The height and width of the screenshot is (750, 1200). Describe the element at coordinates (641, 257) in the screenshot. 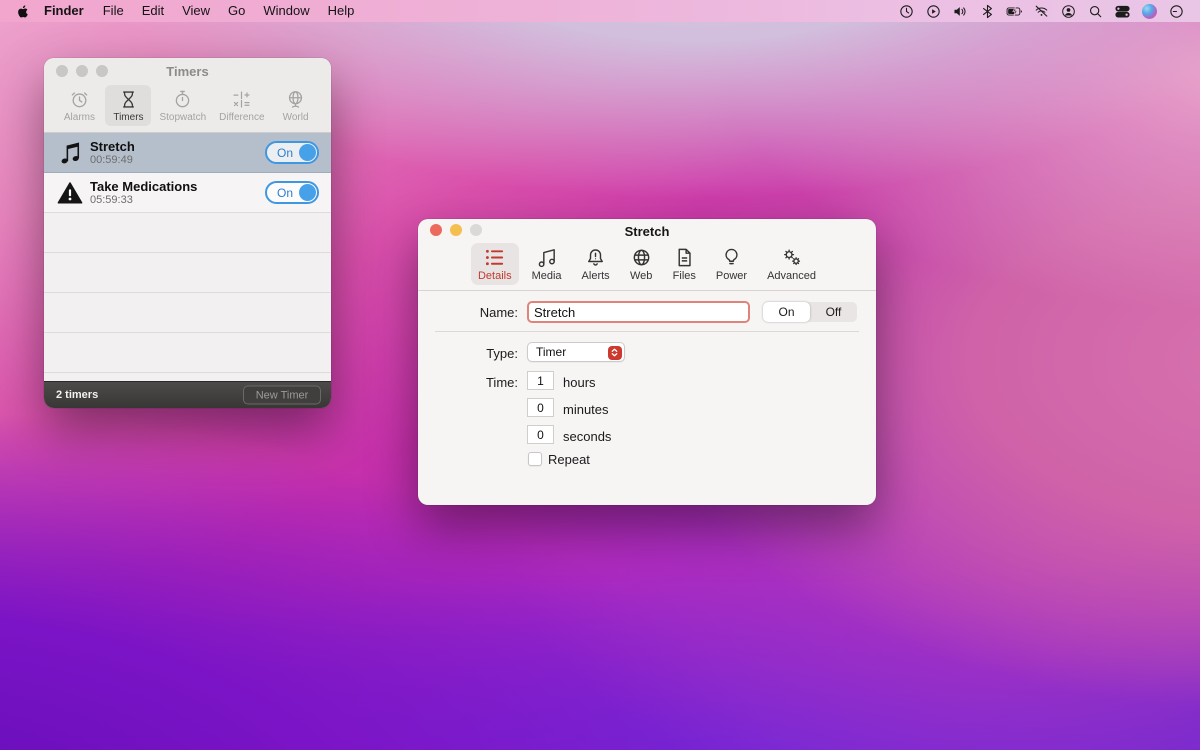

I see `globe-web-icon` at that location.